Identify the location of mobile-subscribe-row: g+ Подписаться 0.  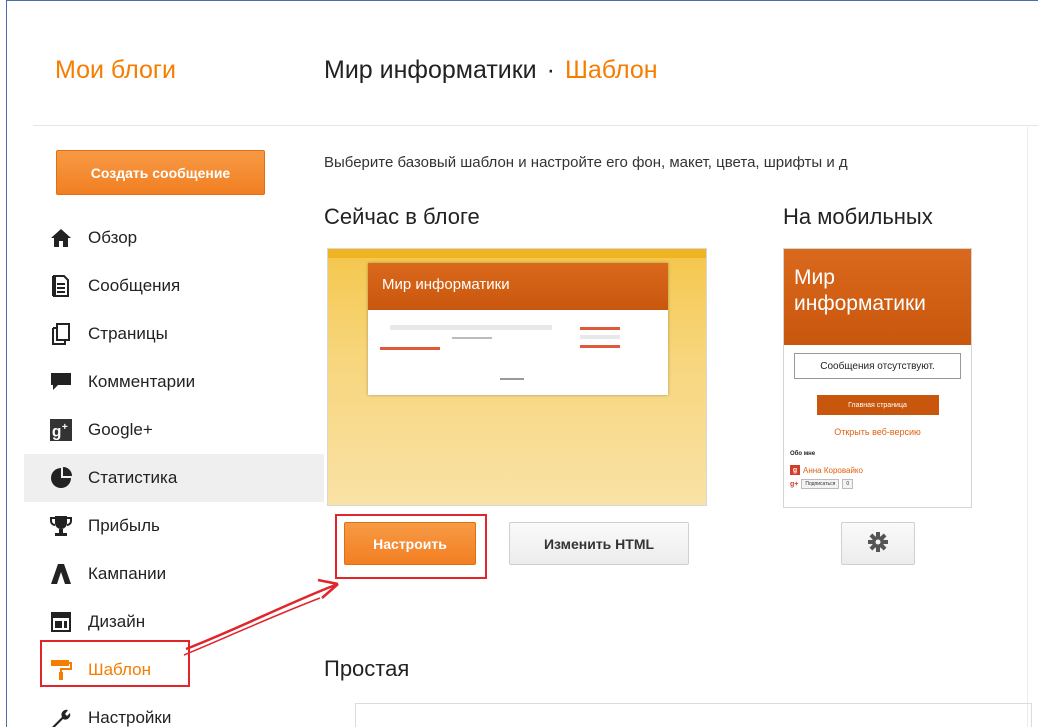
(880, 484).